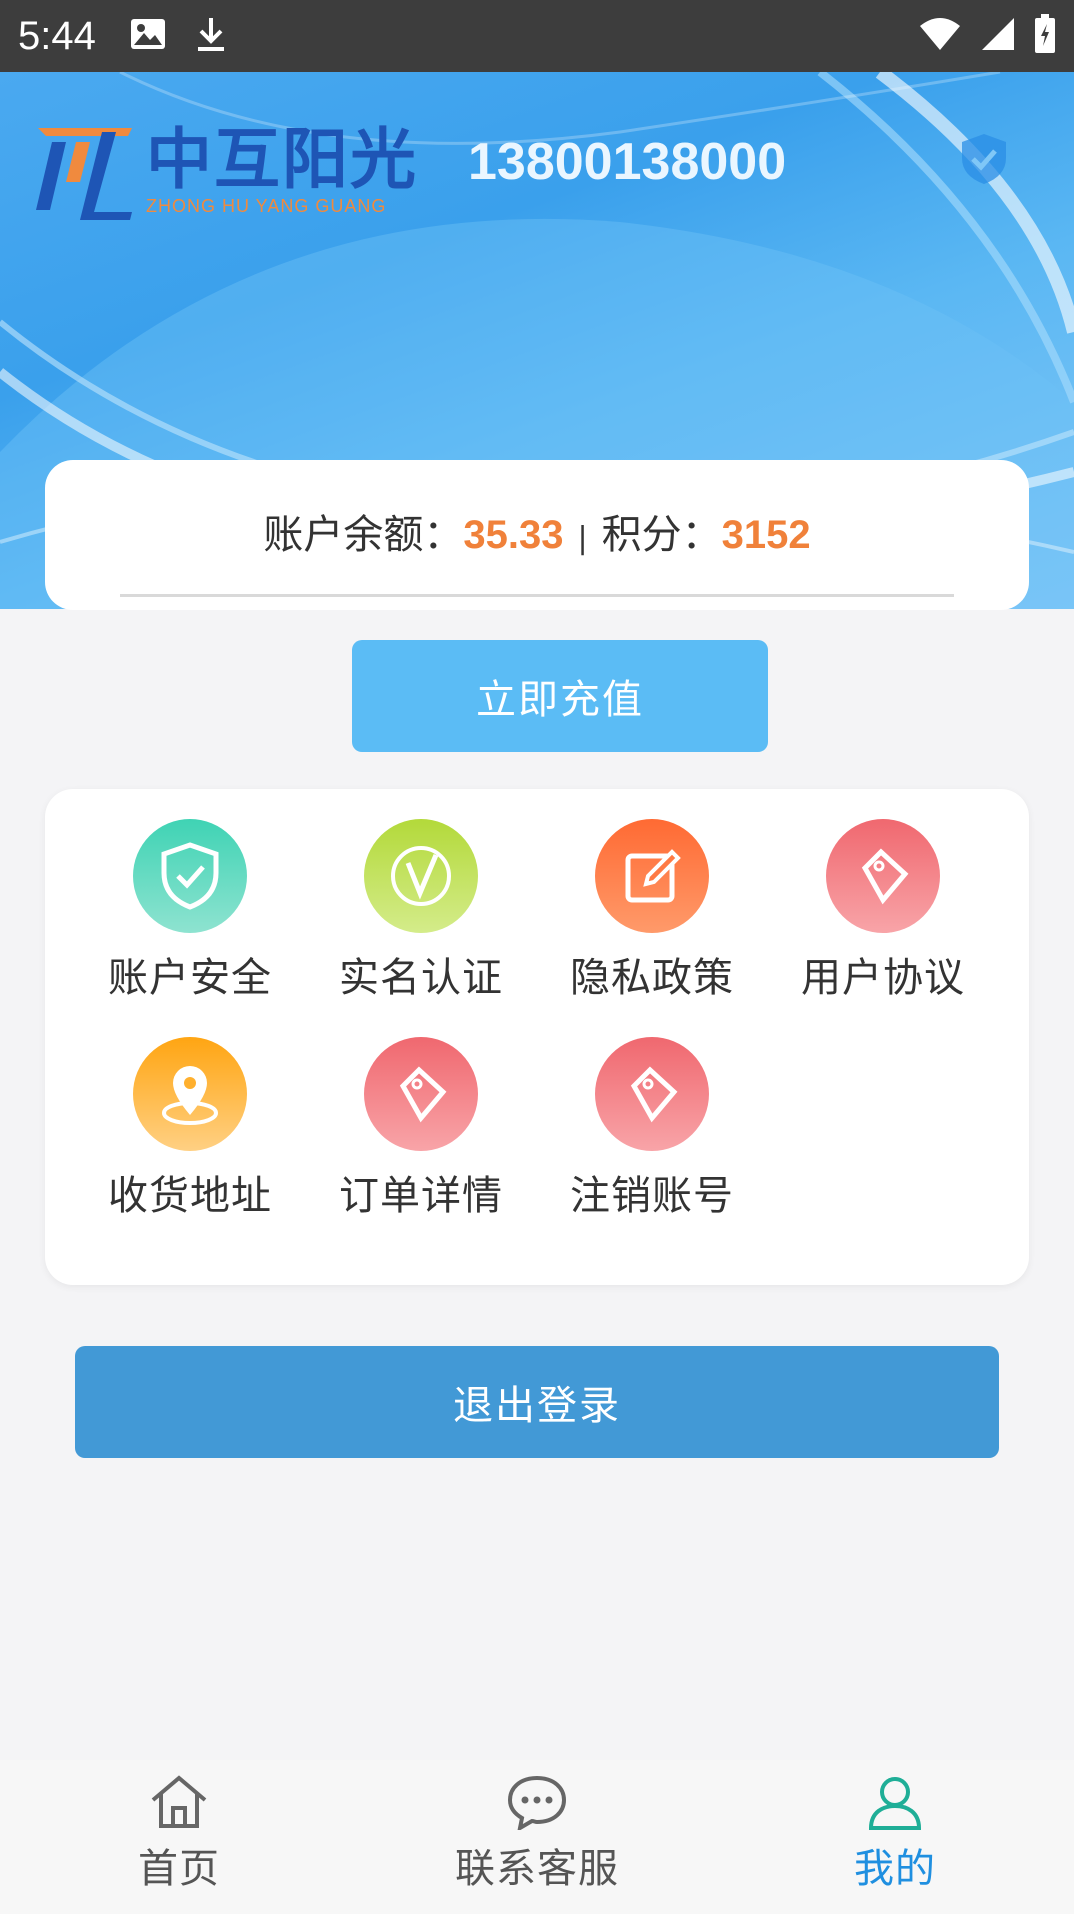 The height and width of the screenshot is (1914, 1074). What do you see at coordinates (179, 1869) in the screenshot?
I see `nav-label: 首页` at bounding box center [179, 1869].